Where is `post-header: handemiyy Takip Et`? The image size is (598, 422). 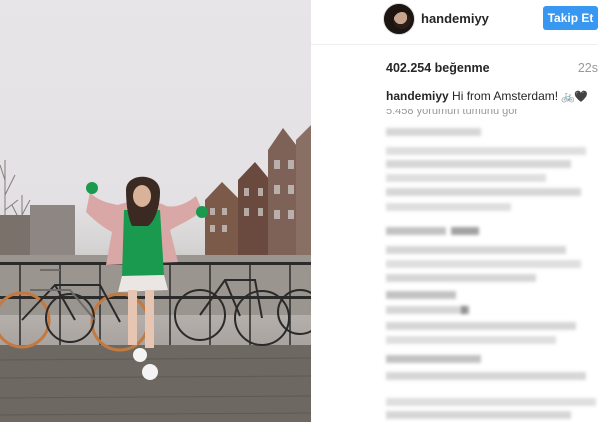 post-header: handemiyy Takip Et is located at coordinates (454, 22).